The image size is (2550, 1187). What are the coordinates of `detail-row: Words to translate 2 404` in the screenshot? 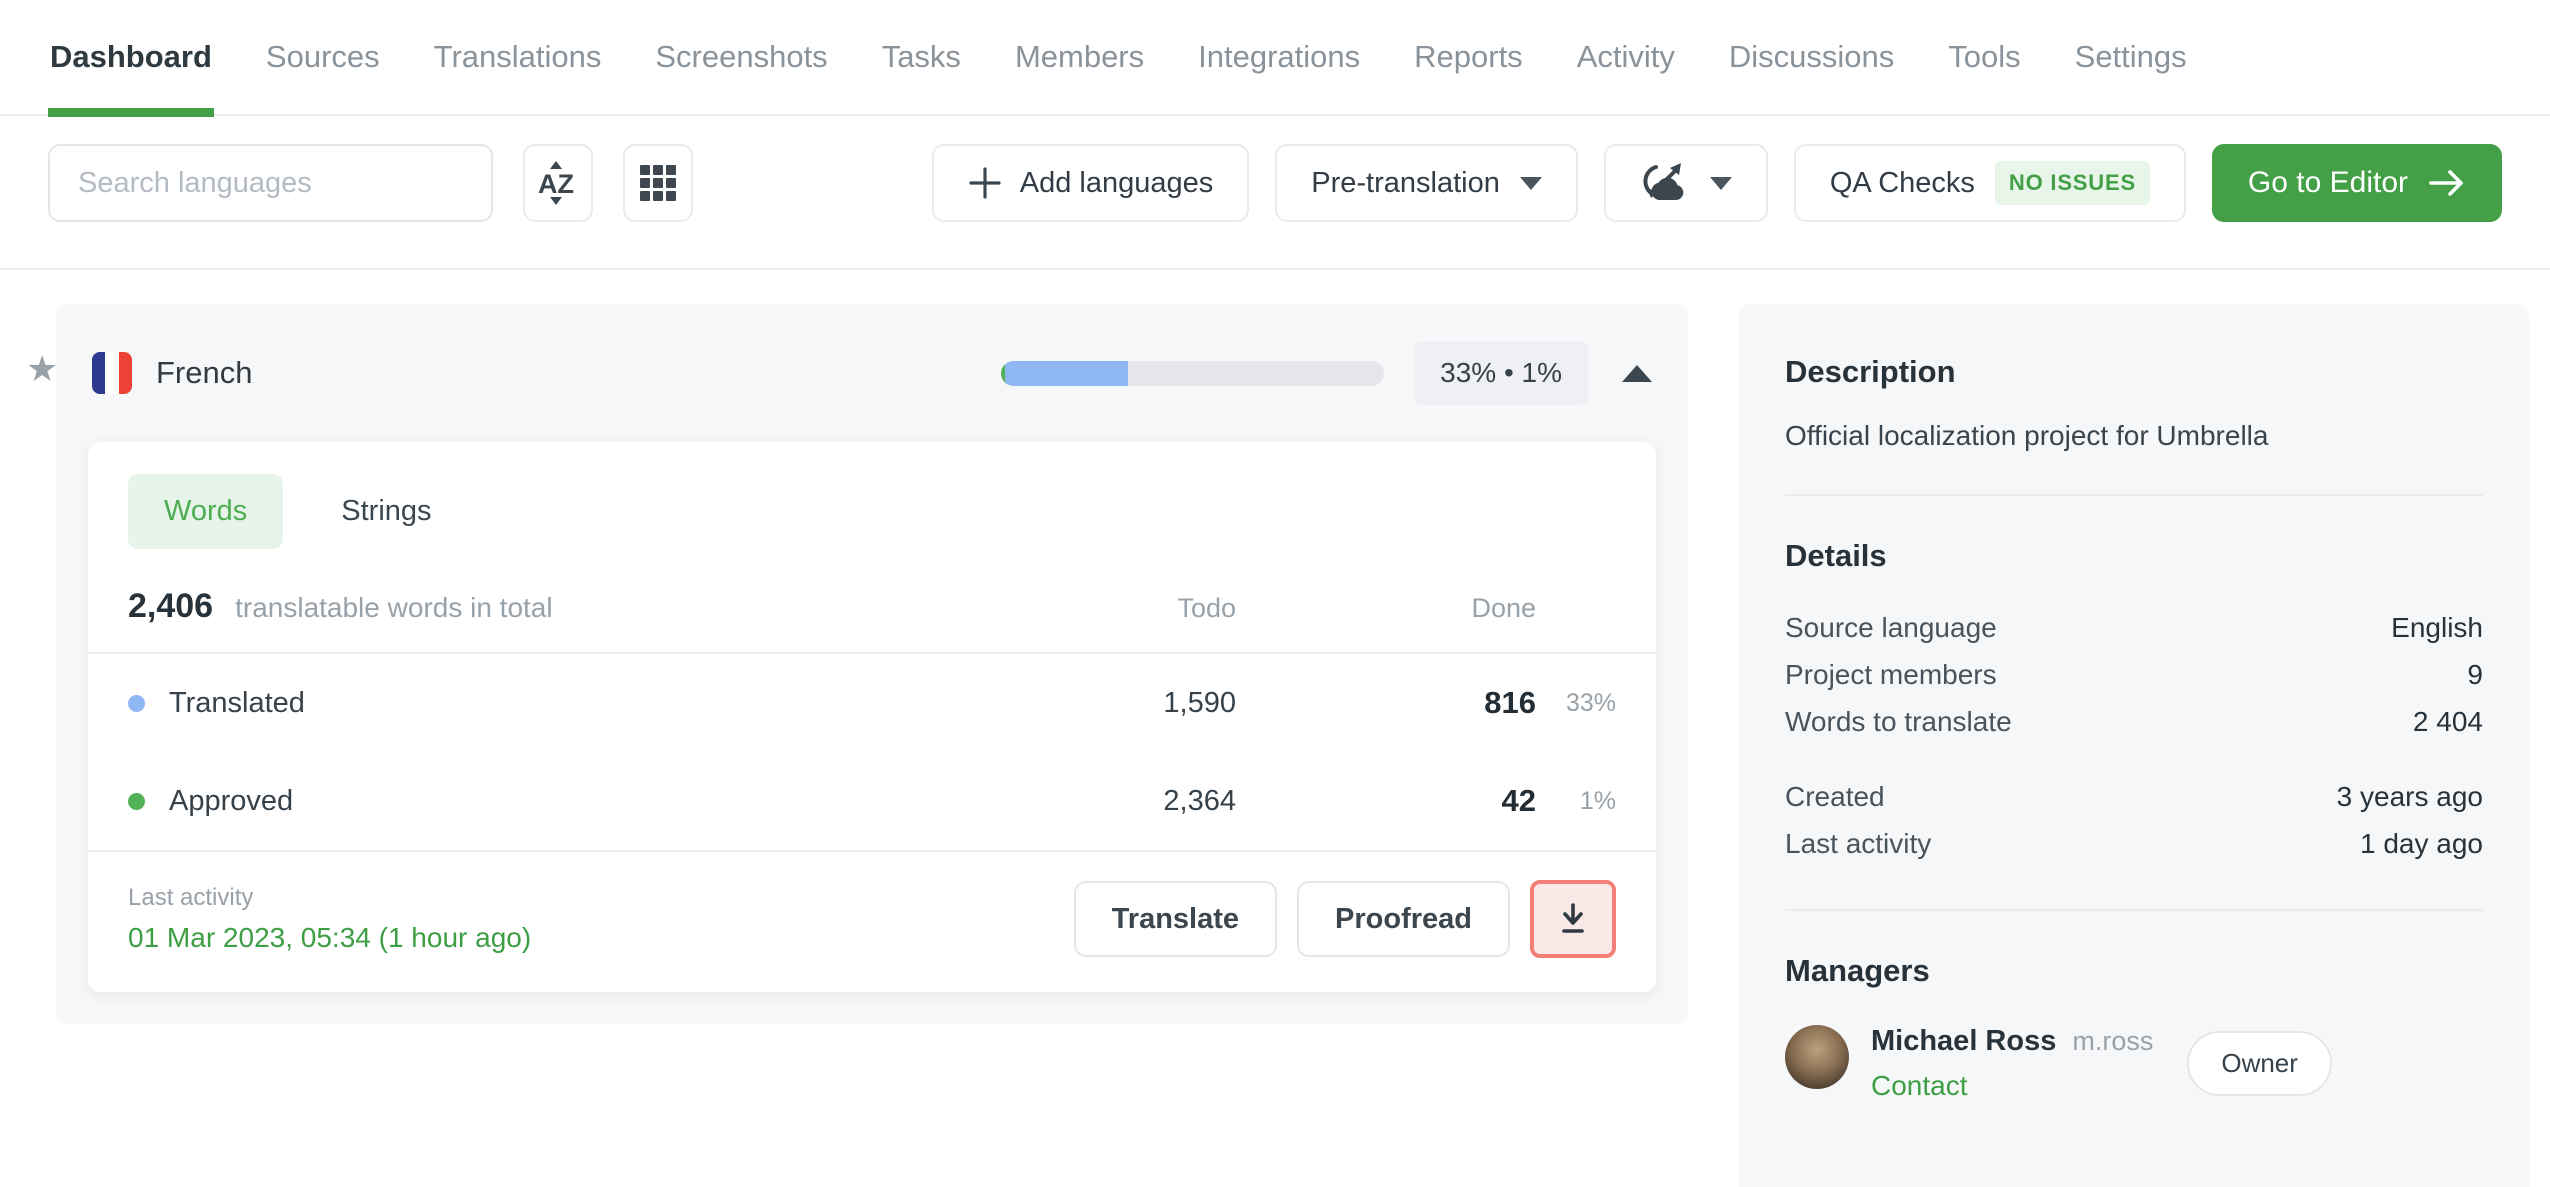 It's located at (2134, 721).